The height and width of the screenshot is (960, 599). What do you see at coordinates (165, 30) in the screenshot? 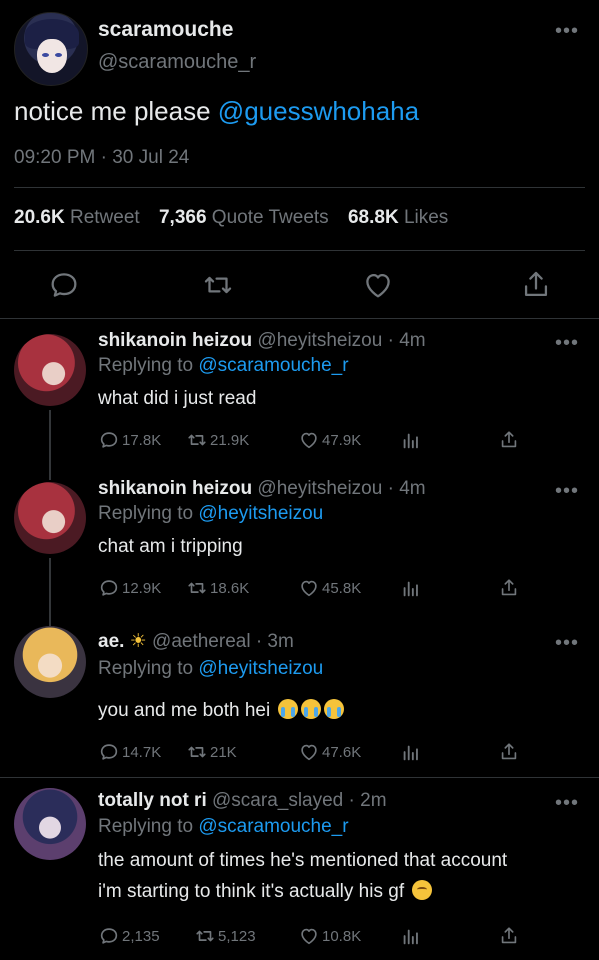
I see `author-name: scaramouche` at bounding box center [165, 30].